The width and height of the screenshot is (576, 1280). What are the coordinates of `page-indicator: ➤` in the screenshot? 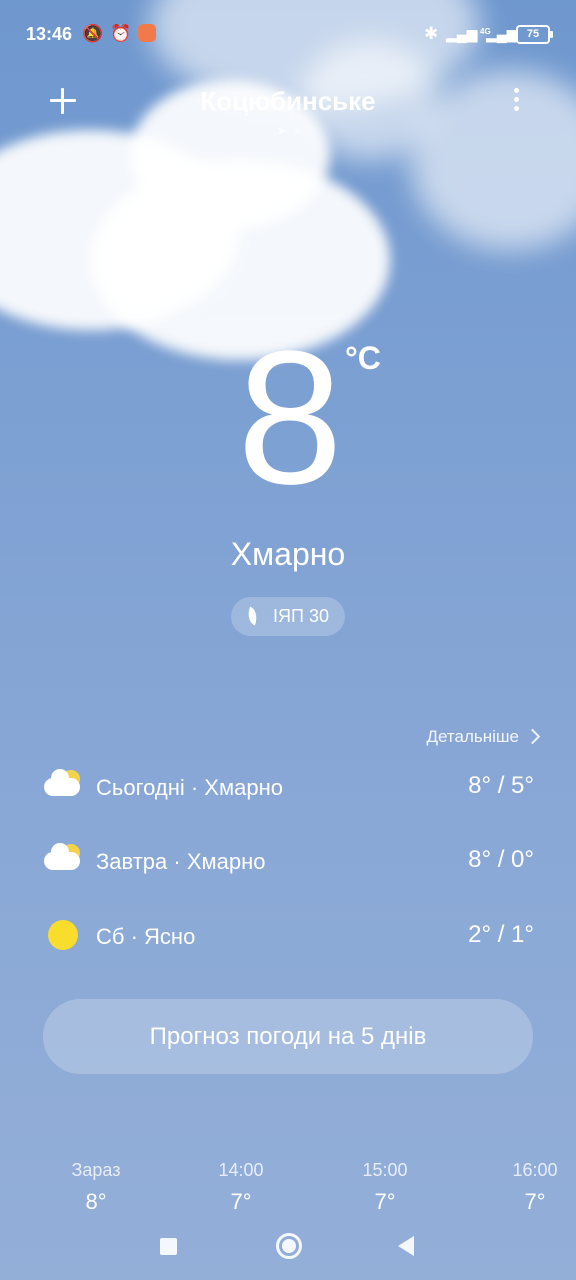 It's located at (288, 131).